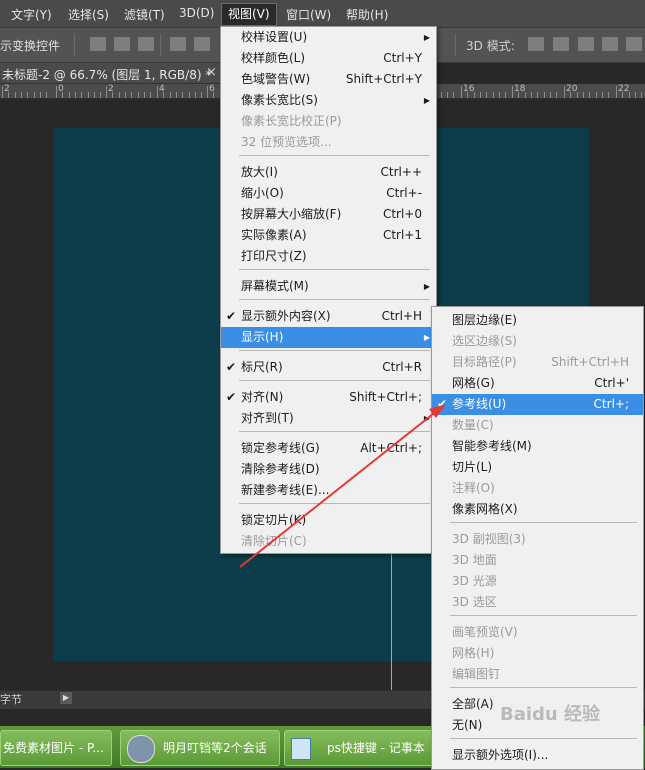  What do you see at coordinates (339, 488) in the screenshot?
I see `arrow-line` at bounding box center [339, 488].